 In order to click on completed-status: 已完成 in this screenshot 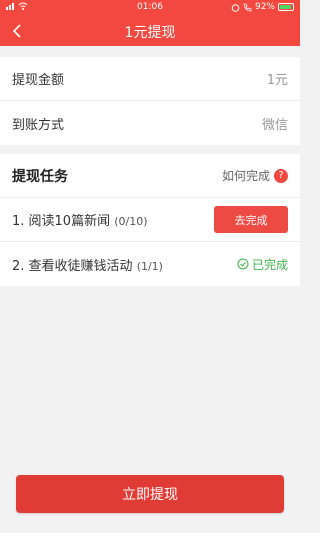, I will do `click(262, 264)`.